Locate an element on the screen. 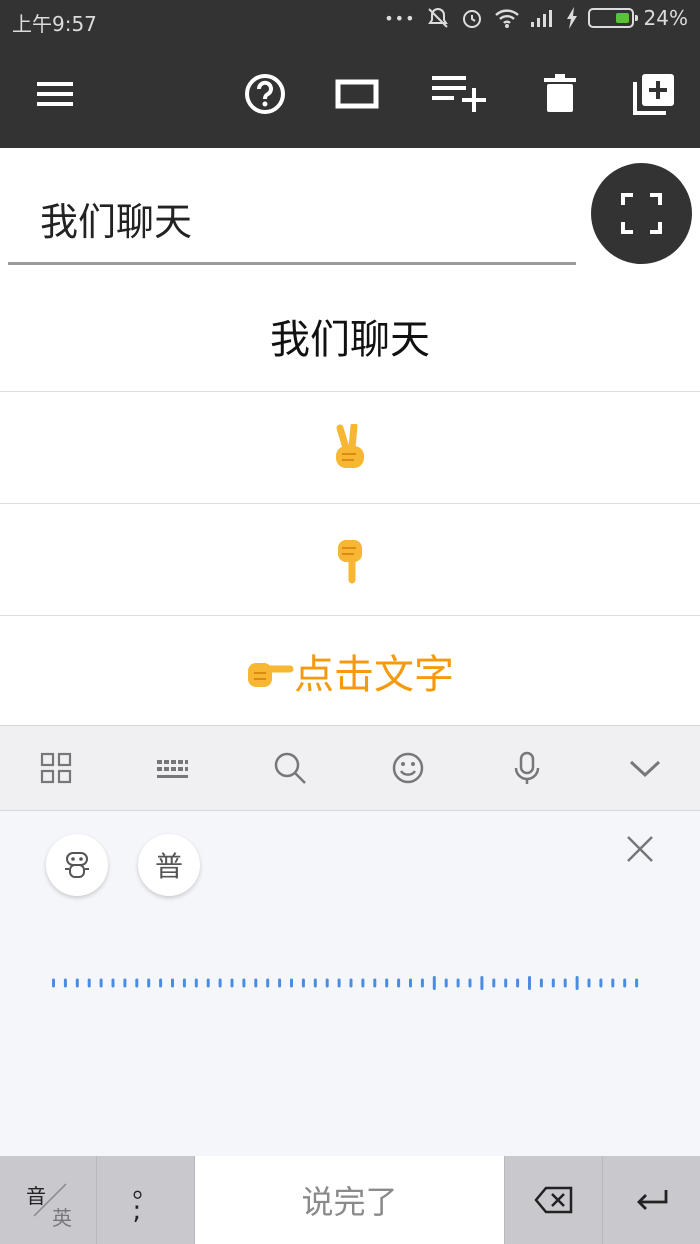 Image resolution: width=700 pixels, height=1244 pixels. fullscreen-rect-icon is located at coordinates (357, 94).